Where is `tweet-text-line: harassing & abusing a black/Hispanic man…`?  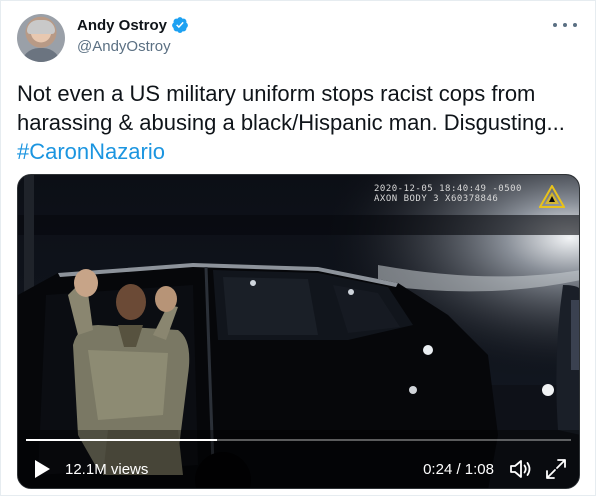 tweet-text-line: harassing & abusing a black/Hispanic man… is located at coordinates (291, 122).